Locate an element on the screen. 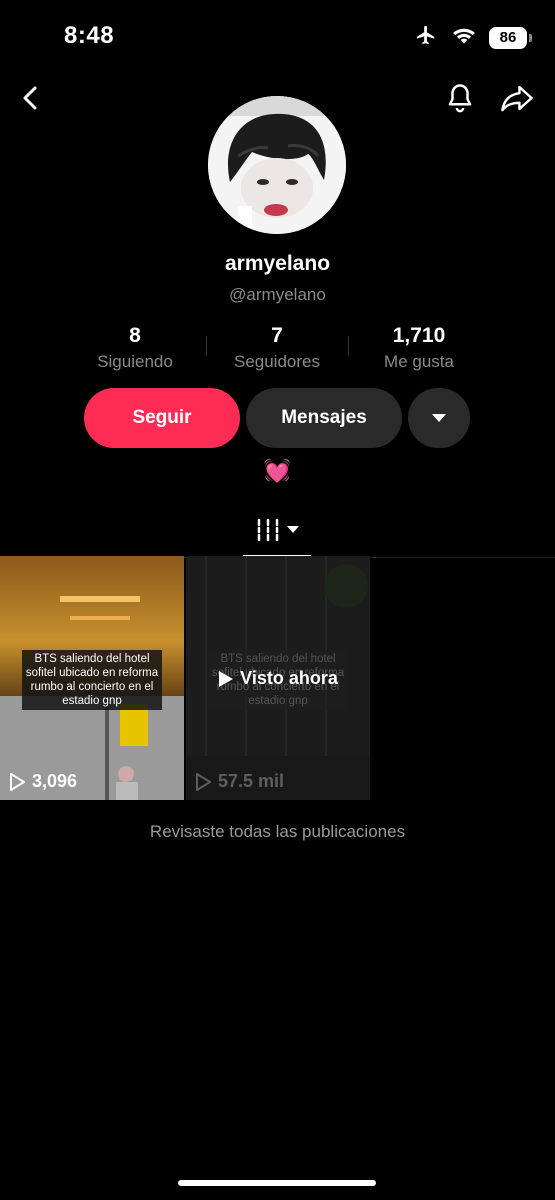 This screenshot has height=1200, width=555. airplane-icon is located at coordinates (426, 37).